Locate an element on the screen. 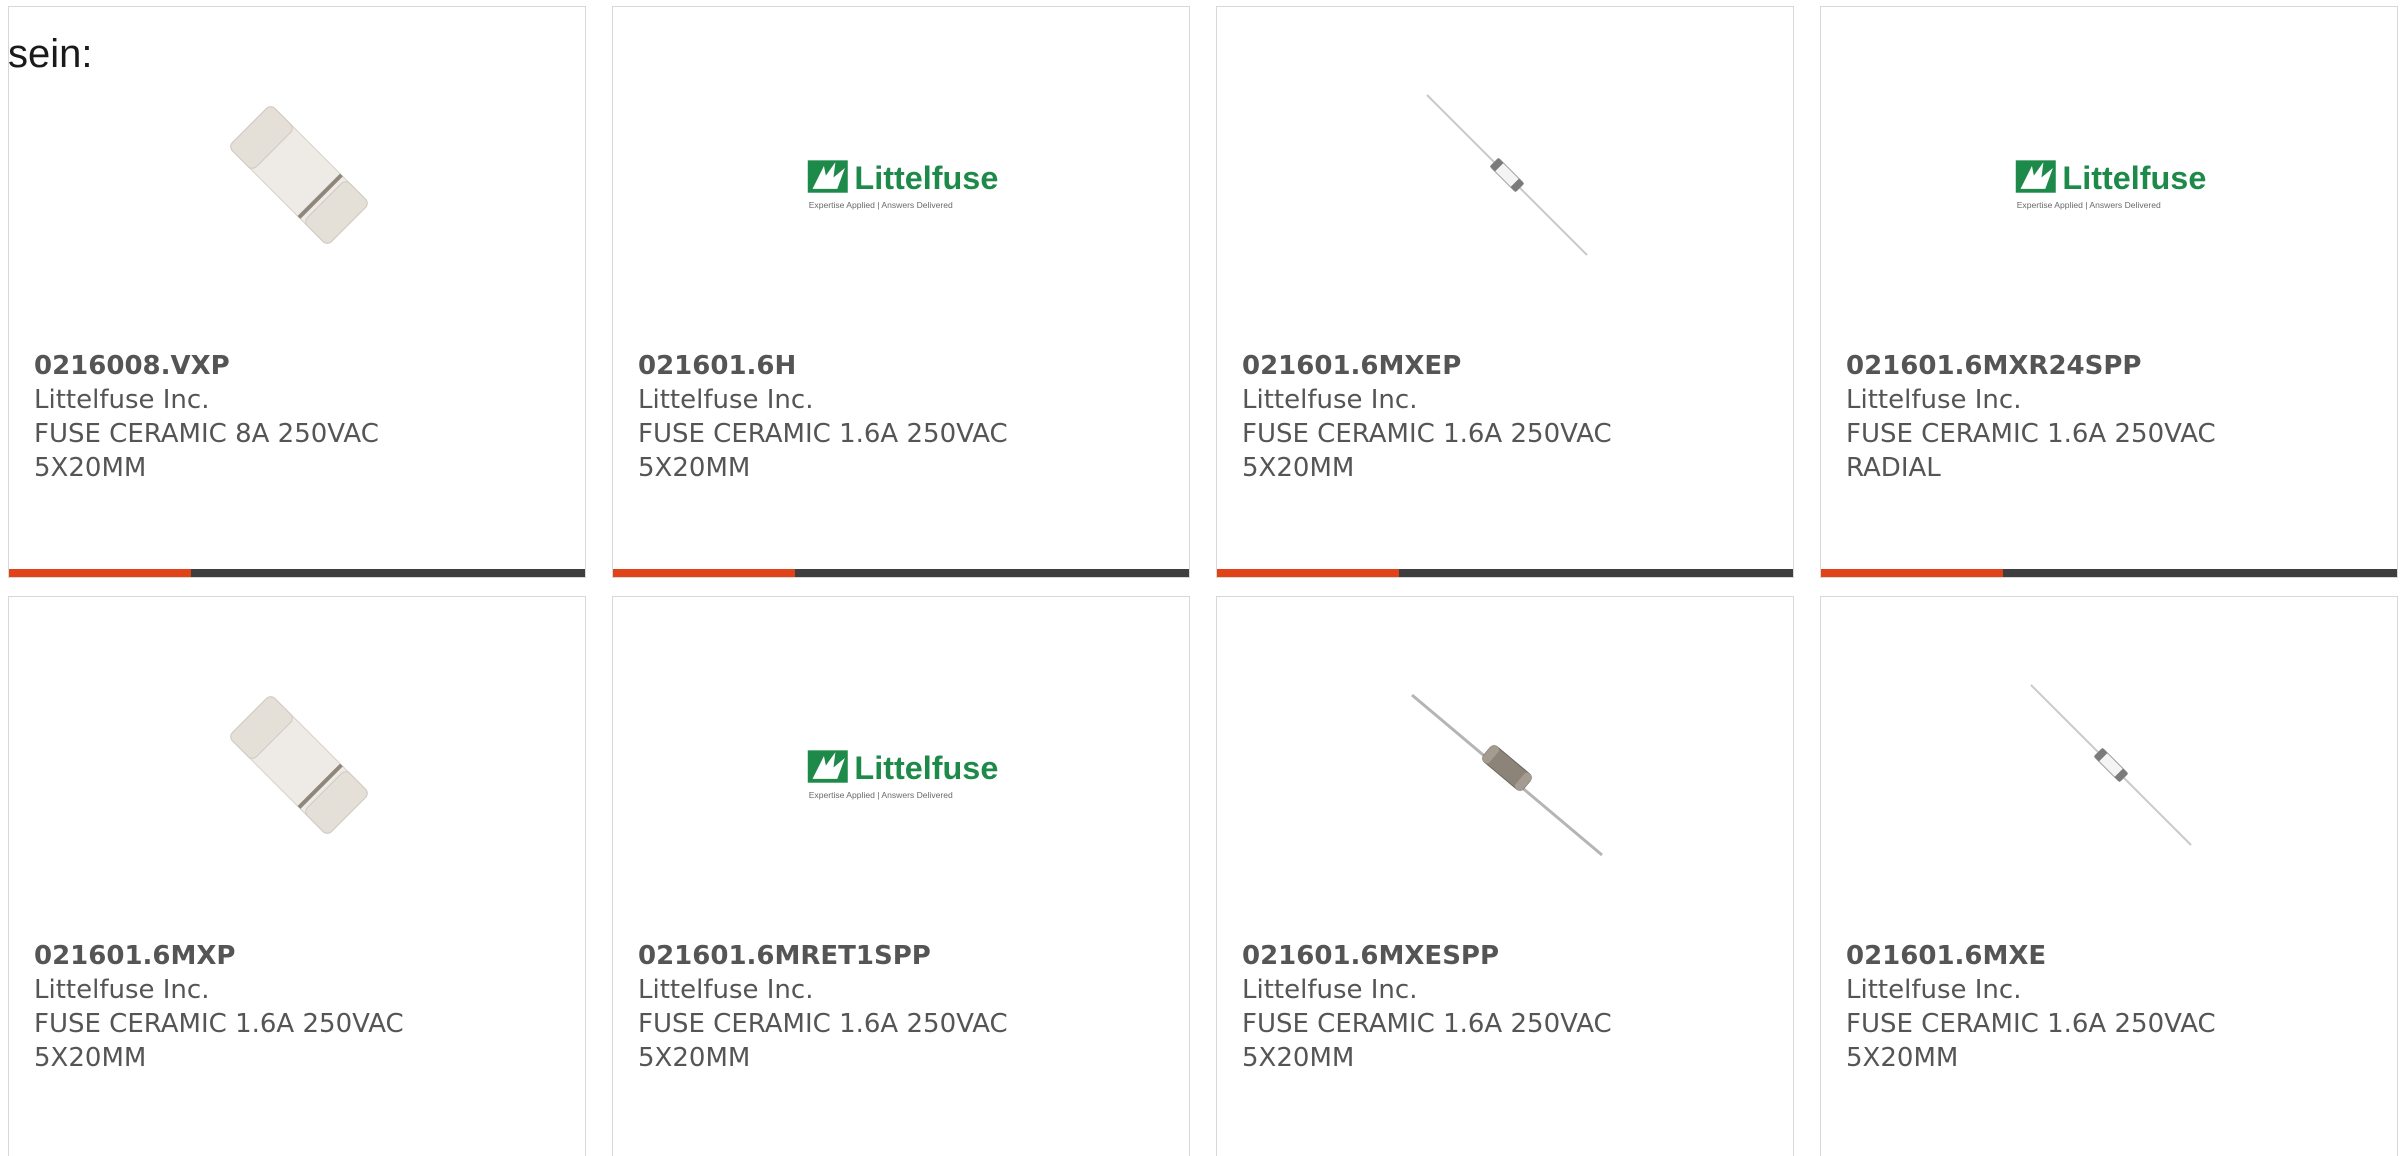 The width and height of the screenshot is (2400, 1156). part-number: 021601.6MXP is located at coordinates (297, 956).